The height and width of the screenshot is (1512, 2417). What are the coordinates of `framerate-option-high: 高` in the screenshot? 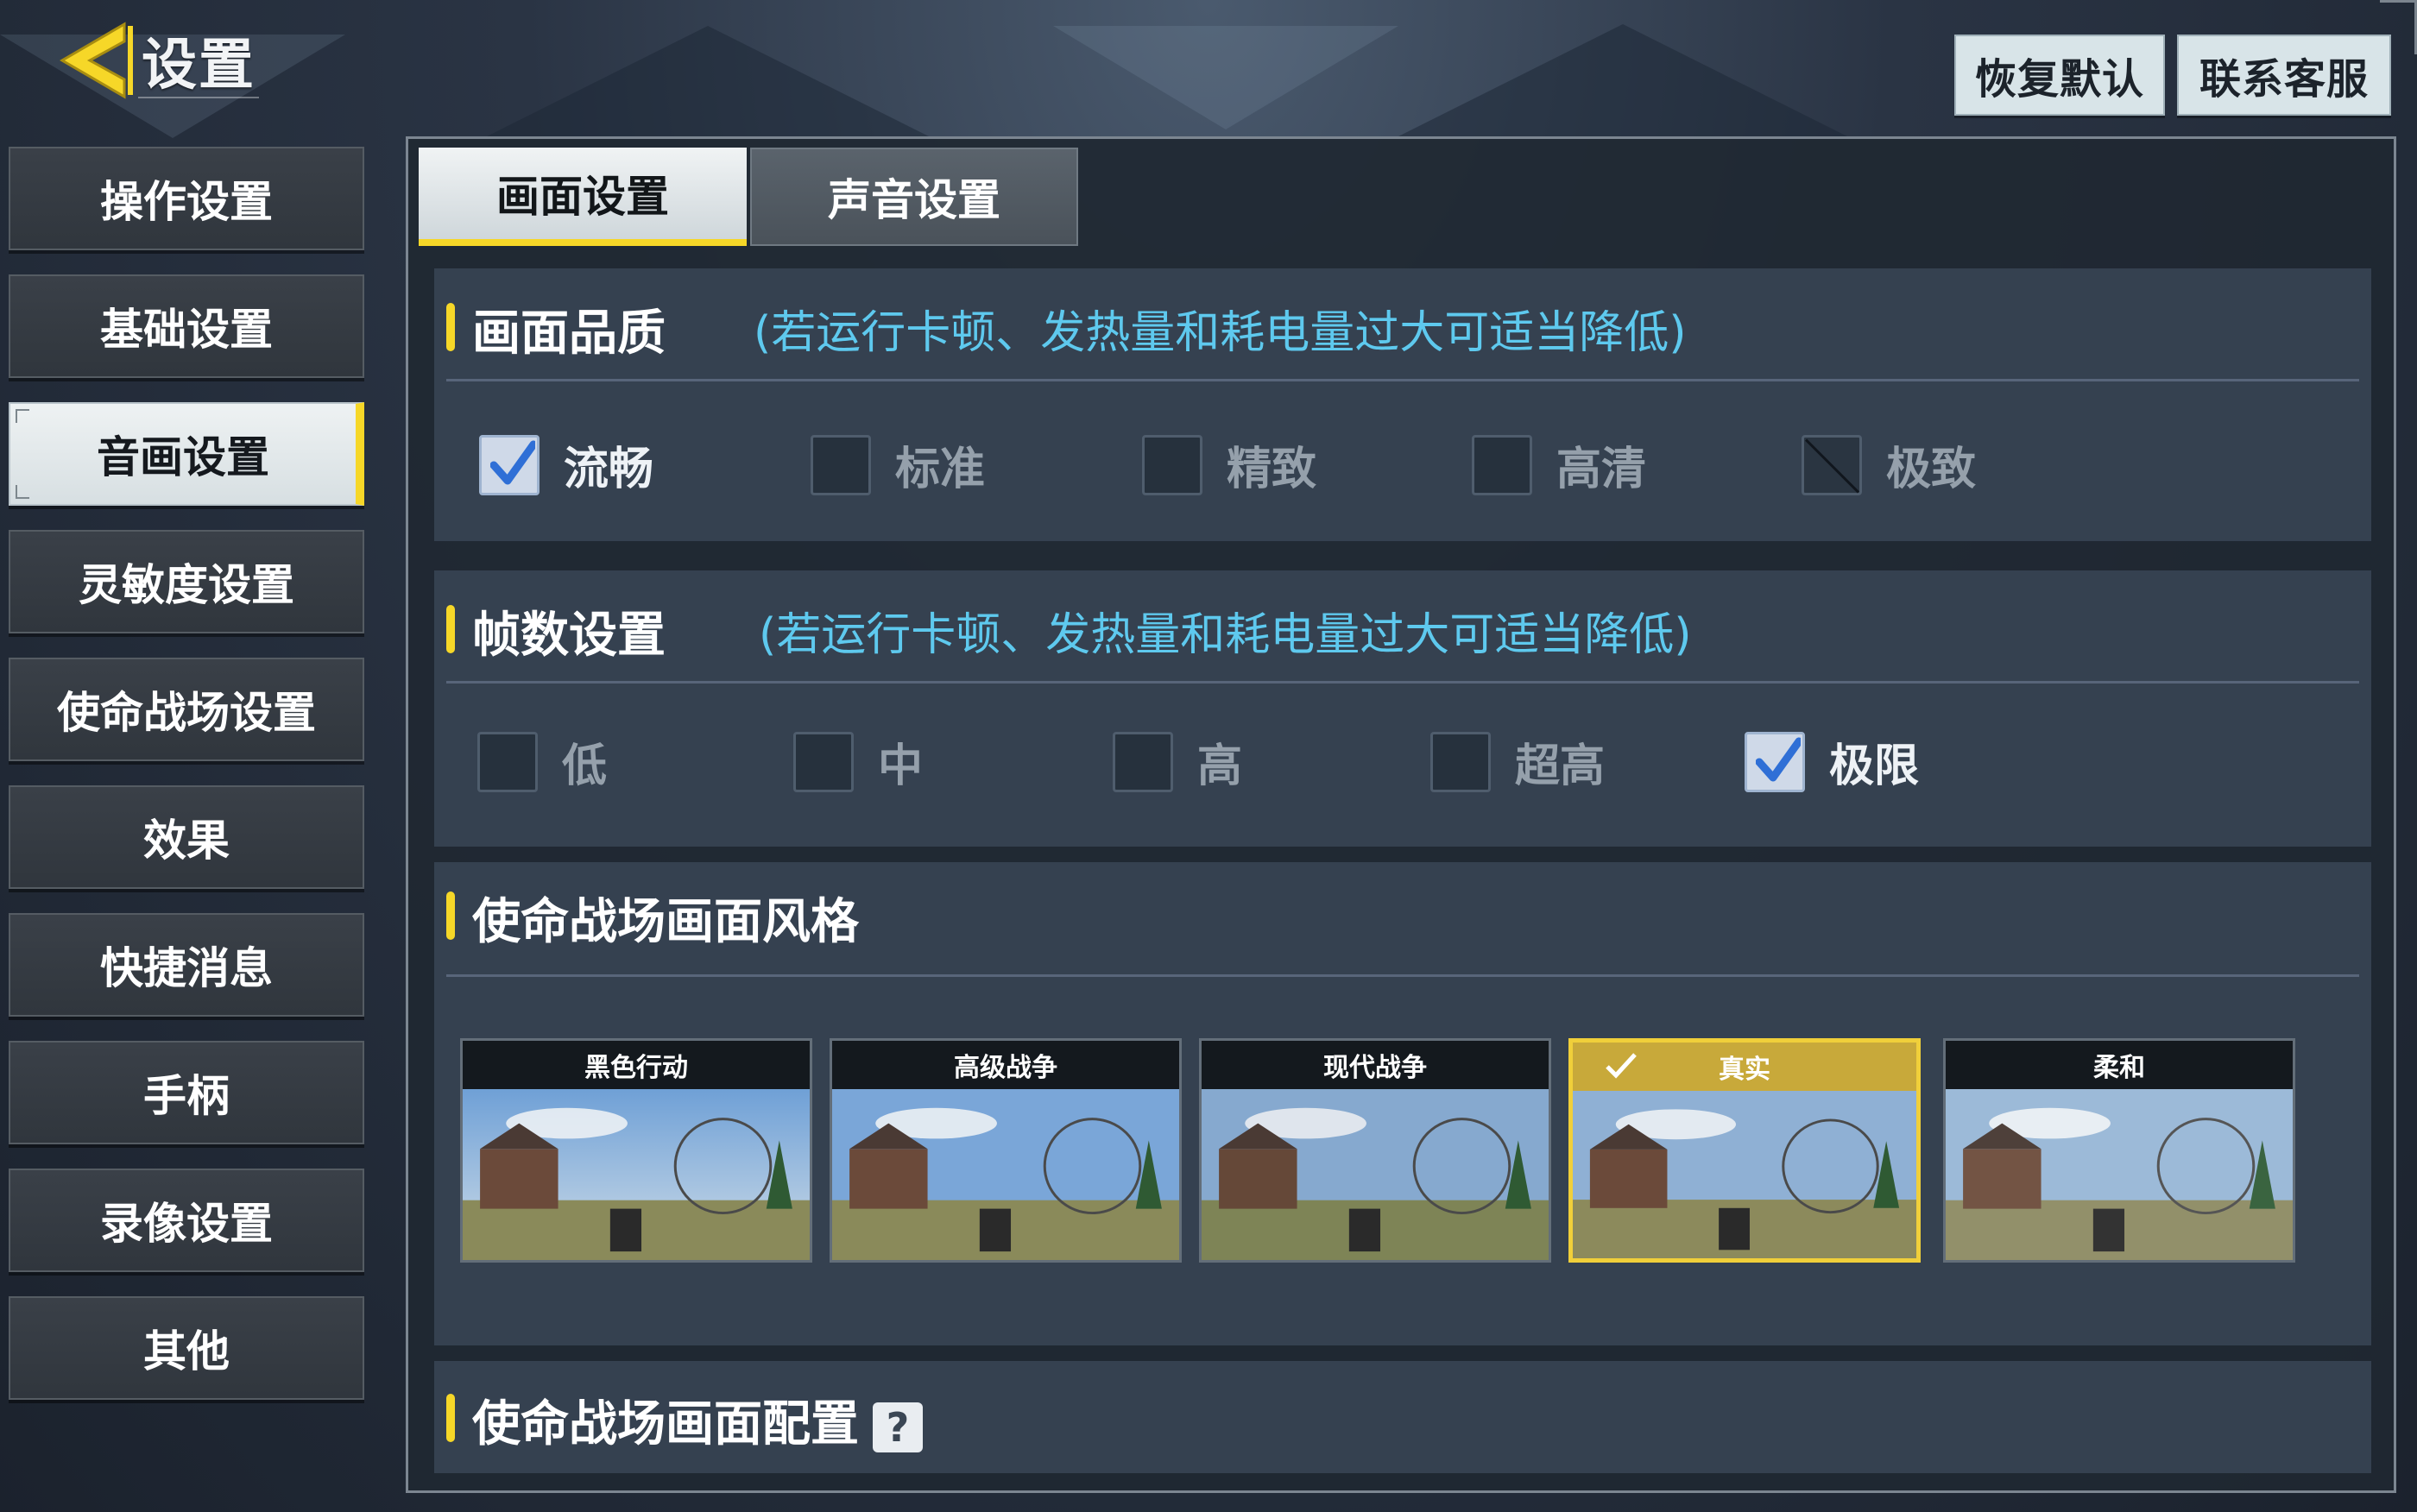 It's located at (1177, 761).